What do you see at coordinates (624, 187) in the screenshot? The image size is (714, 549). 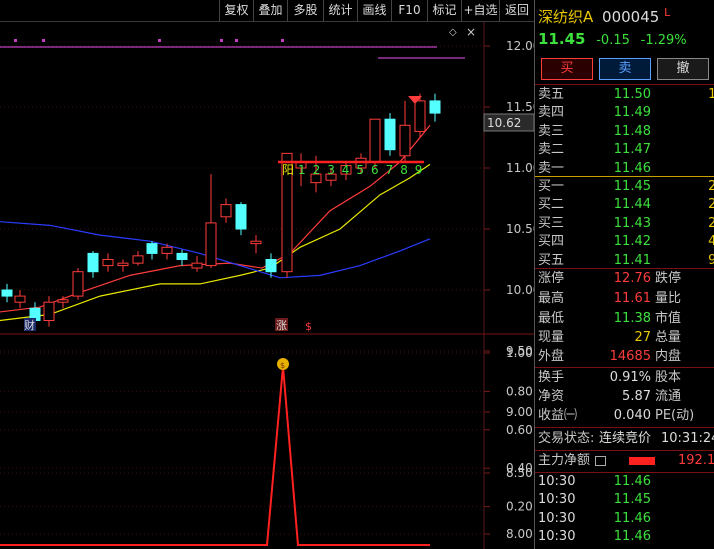 I see `bid-row: 买一 11.45 244` at bounding box center [624, 187].